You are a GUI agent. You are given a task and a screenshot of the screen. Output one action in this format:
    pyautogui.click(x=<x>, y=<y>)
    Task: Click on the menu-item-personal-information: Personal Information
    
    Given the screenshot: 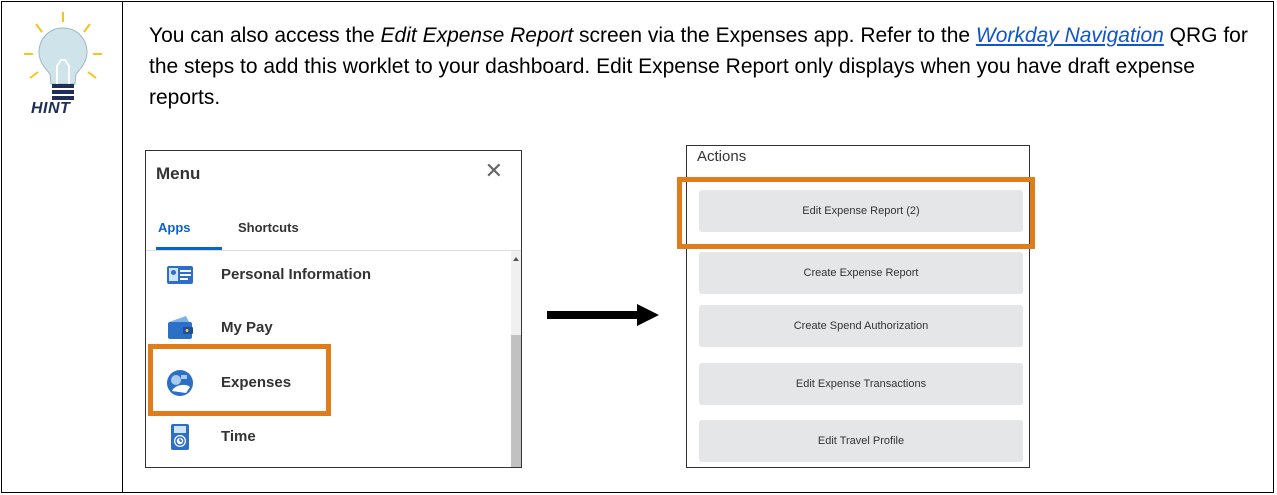 What is the action you would take?
    pyautogui.click(x=328, y=275)
    